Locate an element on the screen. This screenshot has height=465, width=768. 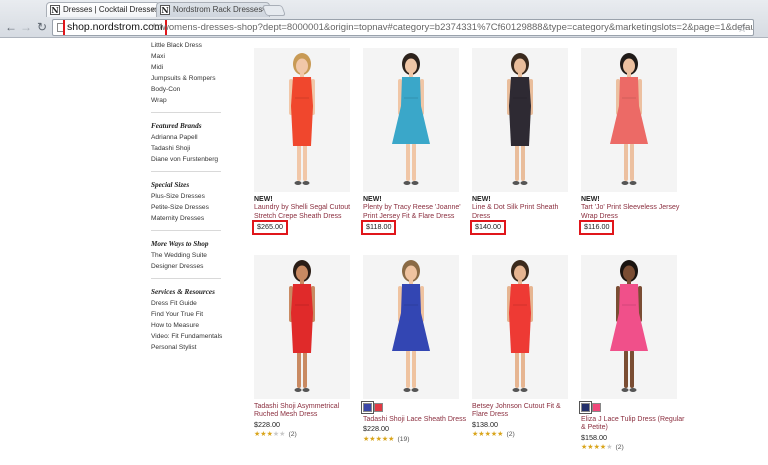
sidebar-link: Petite-Size Dresses is located at coordinates (193, 207).